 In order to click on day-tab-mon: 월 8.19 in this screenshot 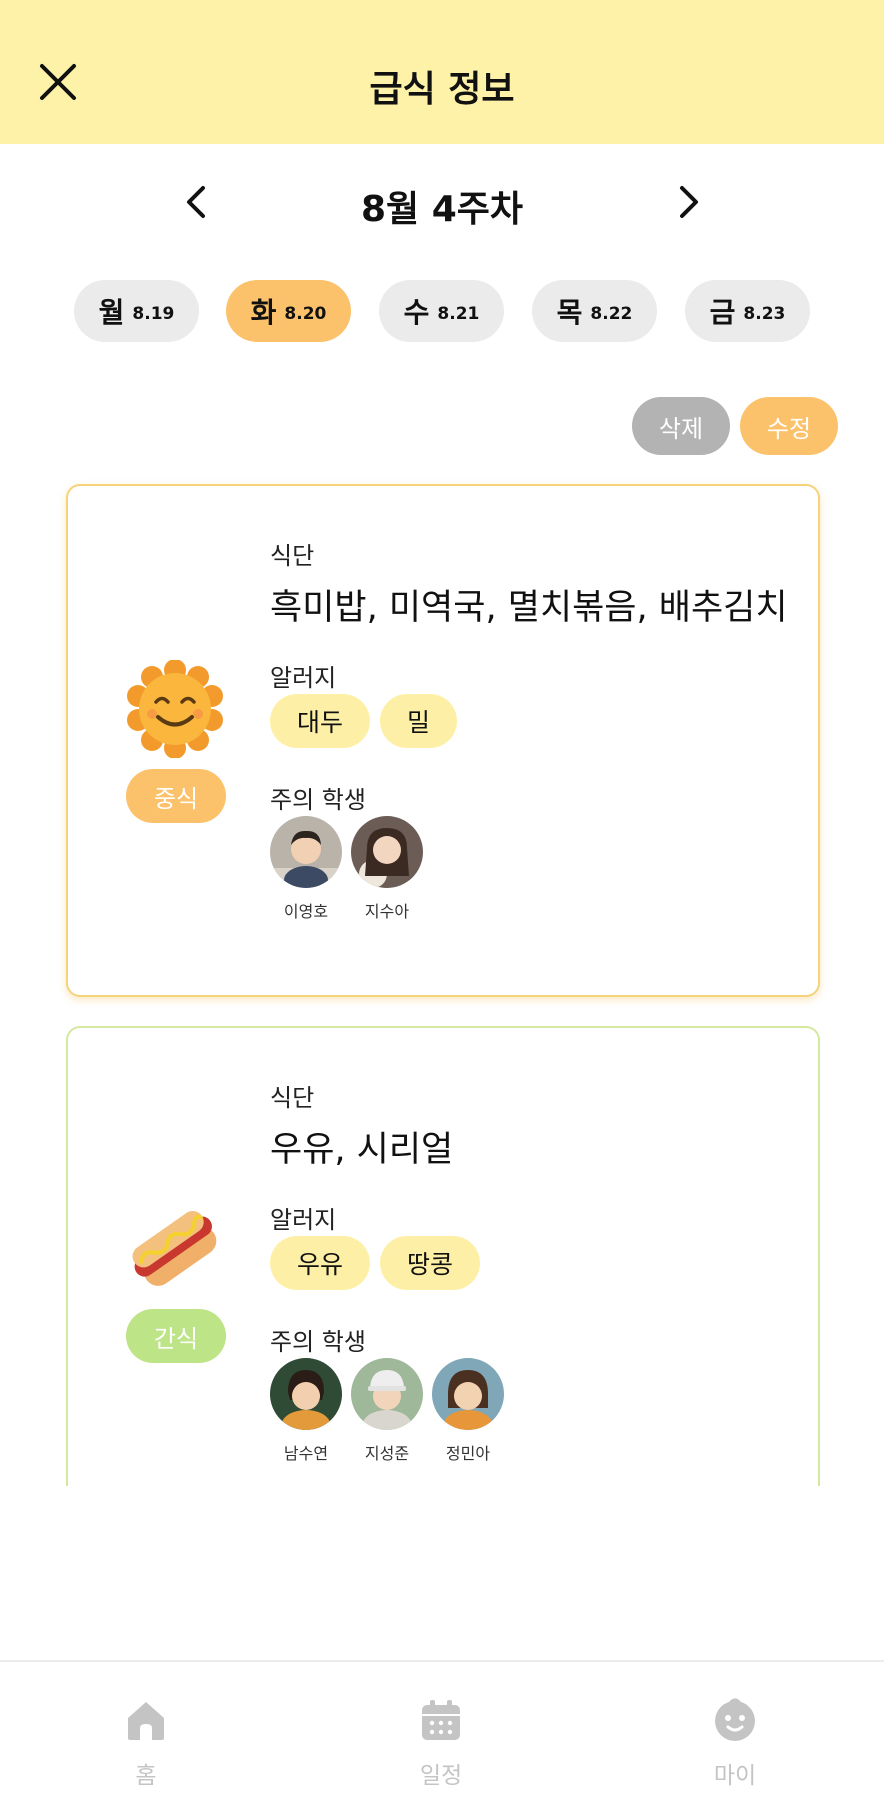, I will do `click(136, 311)`.